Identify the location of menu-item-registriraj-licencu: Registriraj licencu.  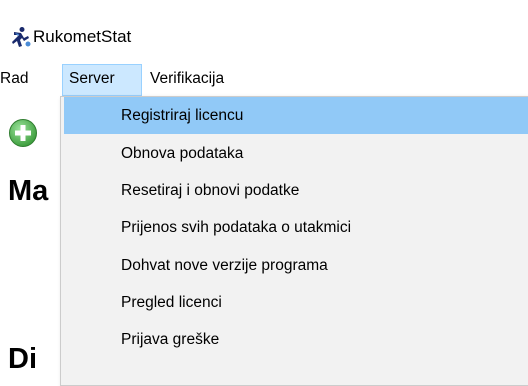
(296, 115).